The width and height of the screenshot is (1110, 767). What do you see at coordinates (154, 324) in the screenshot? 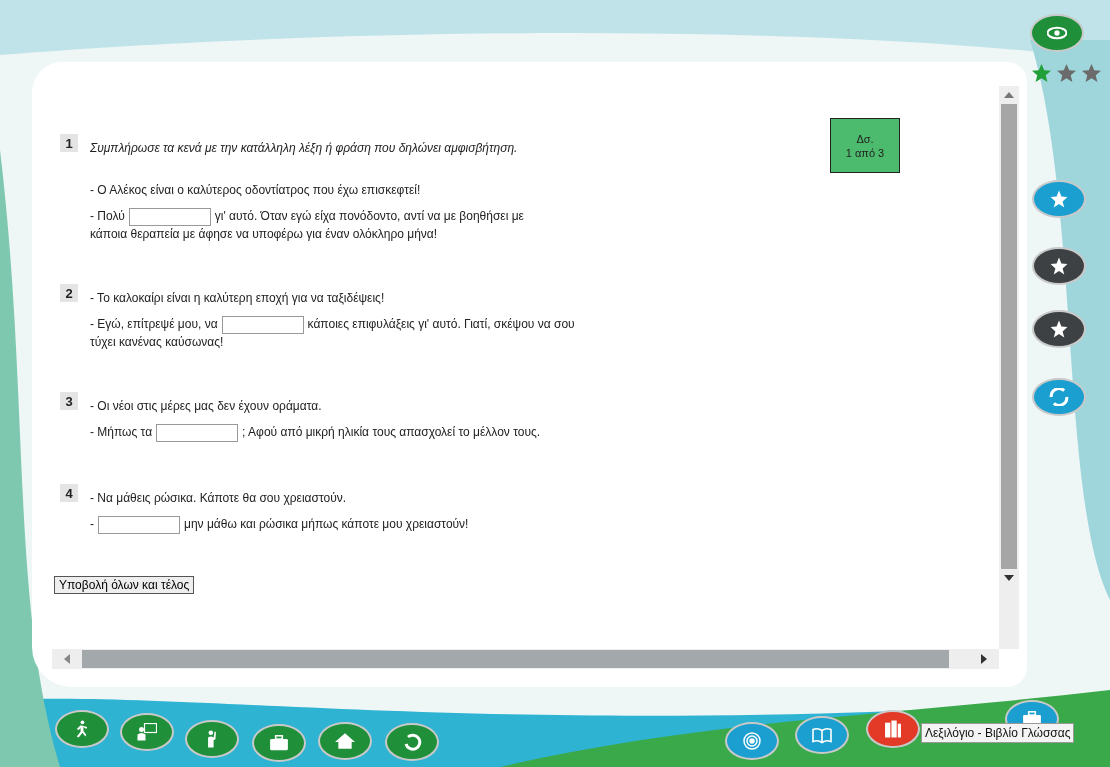
I see `dialogue-text: - Εγώ, επίτρεψέ μου, να` at bounding box center [154, 324].